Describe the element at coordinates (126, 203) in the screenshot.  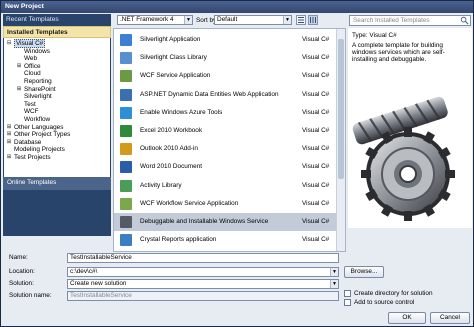
I see `workflow-icon` at that location.